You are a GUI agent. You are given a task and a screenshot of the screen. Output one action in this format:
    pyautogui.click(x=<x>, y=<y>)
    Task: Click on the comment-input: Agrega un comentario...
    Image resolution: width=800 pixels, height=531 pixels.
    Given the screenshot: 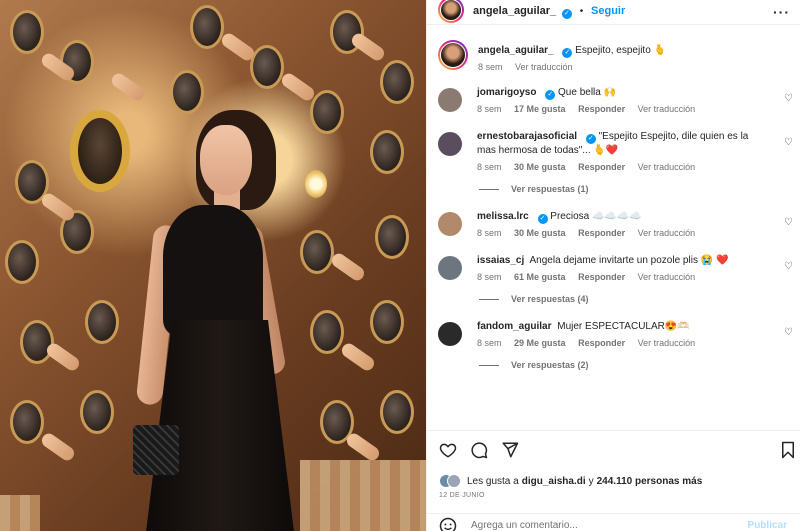 What is the action you would take?
    pyautogui.click(x=524, y=525)
    